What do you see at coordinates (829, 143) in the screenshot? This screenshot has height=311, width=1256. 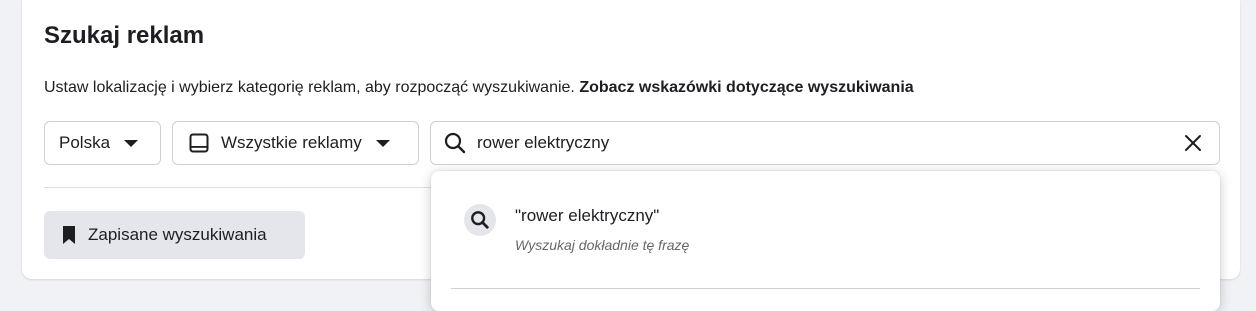 I see `search-query: rower elektryczny` at bounding box center [829, 143].